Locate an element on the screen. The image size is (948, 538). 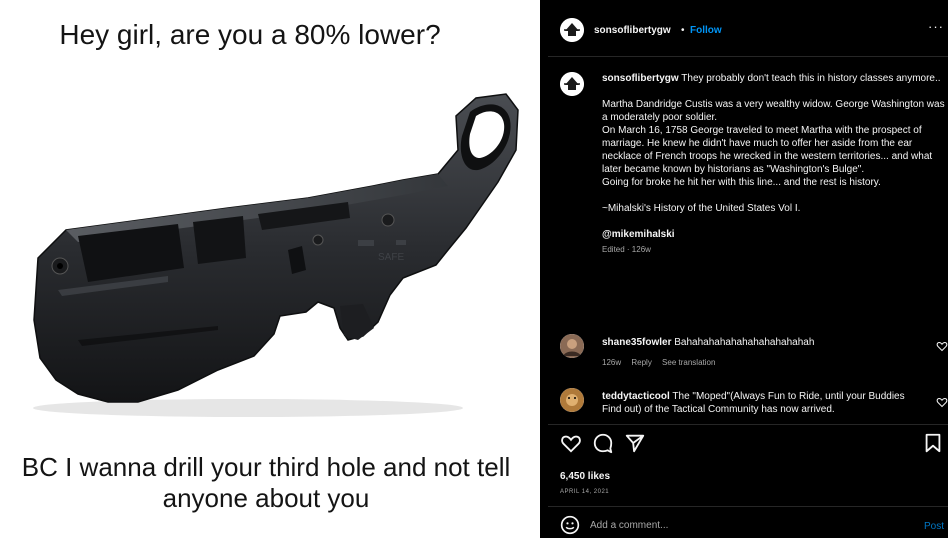
comment-box-divider is located at coordinates (748, 506).